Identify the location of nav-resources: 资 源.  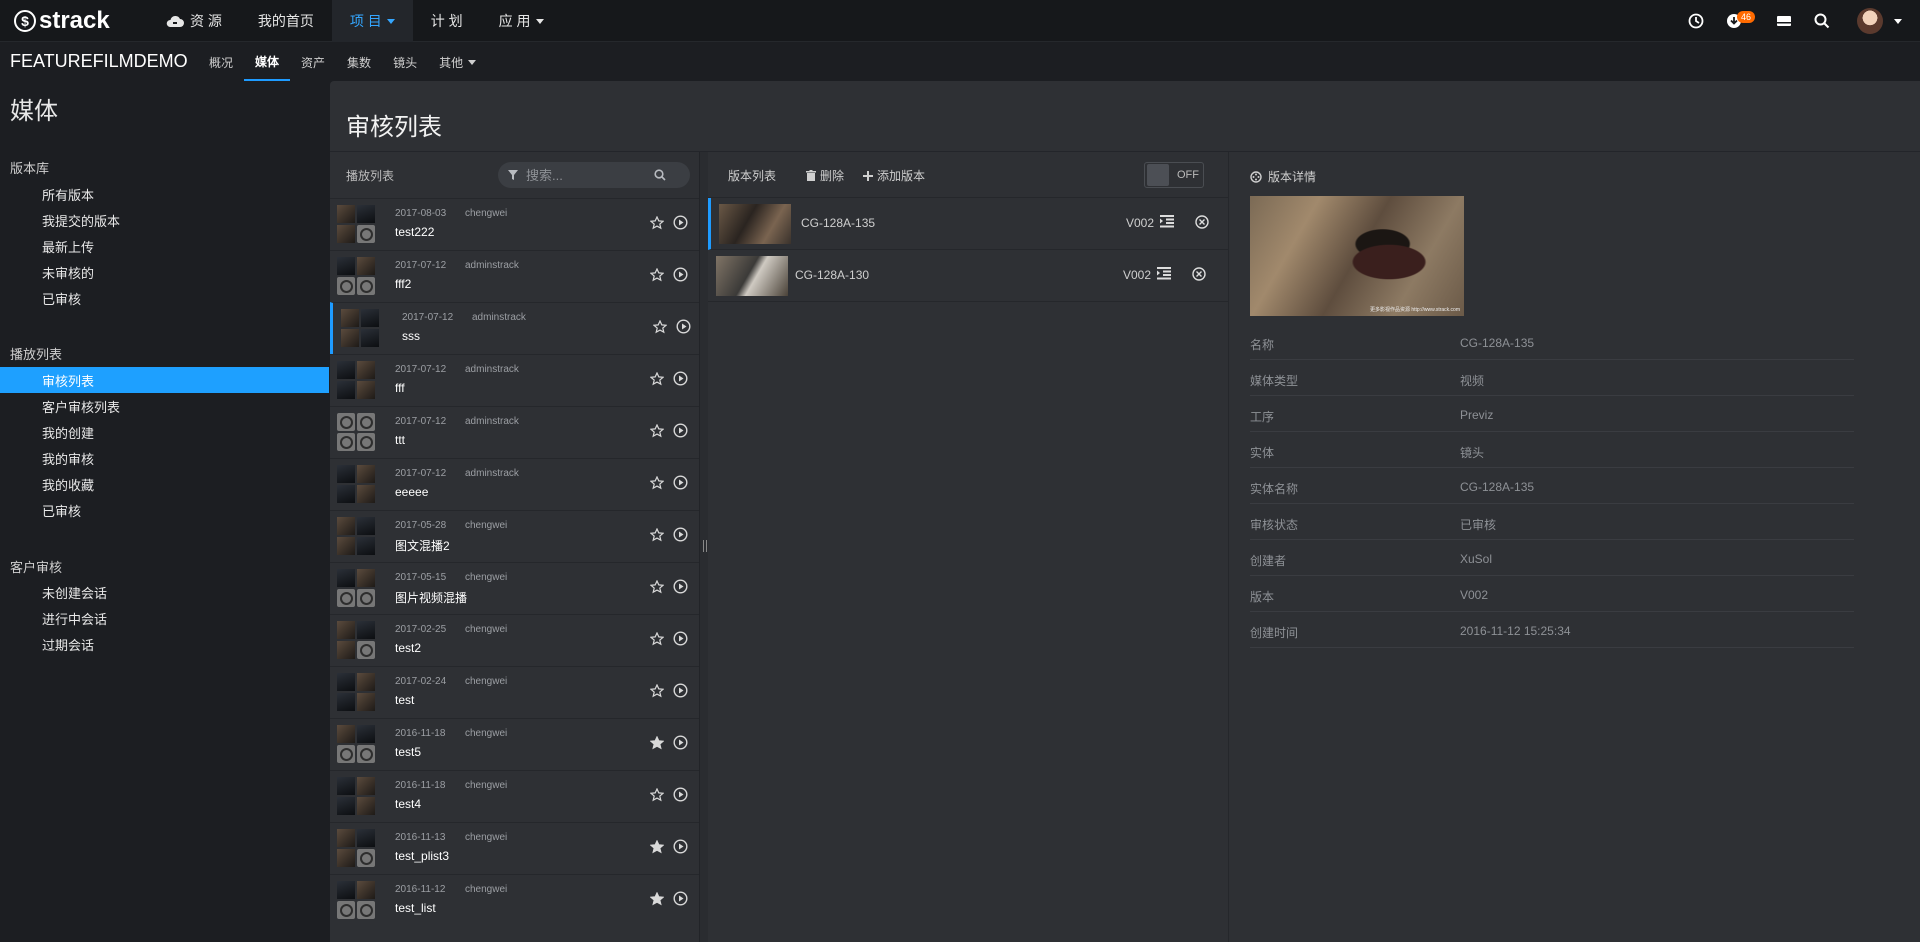
(194, 21).